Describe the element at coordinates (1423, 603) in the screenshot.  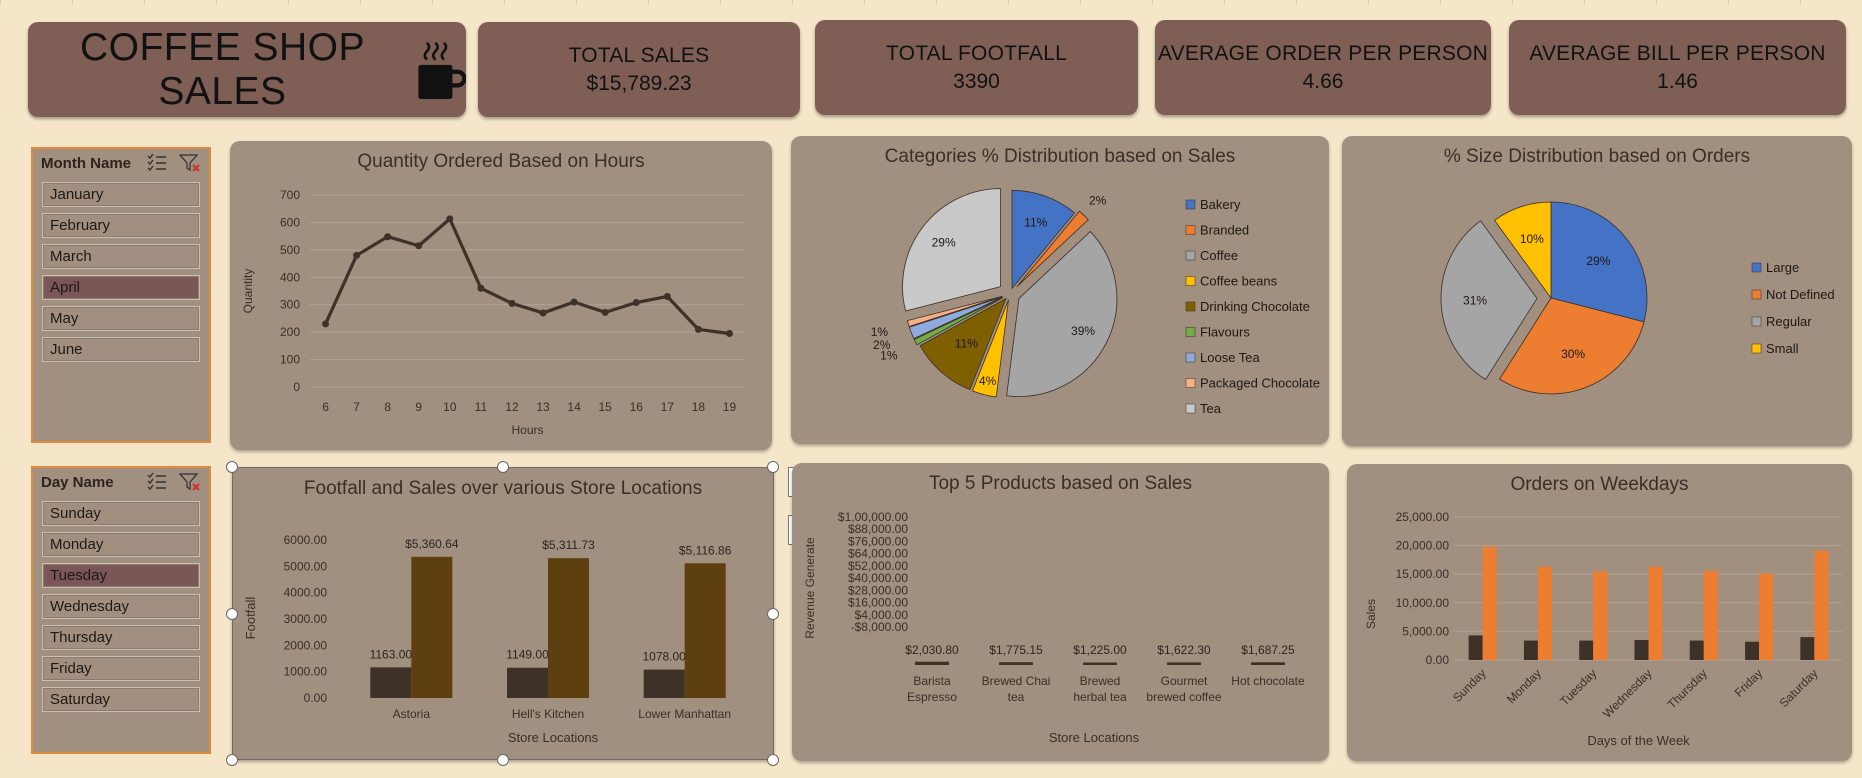
I see `y-tick-label: 10,000.00` at that location.